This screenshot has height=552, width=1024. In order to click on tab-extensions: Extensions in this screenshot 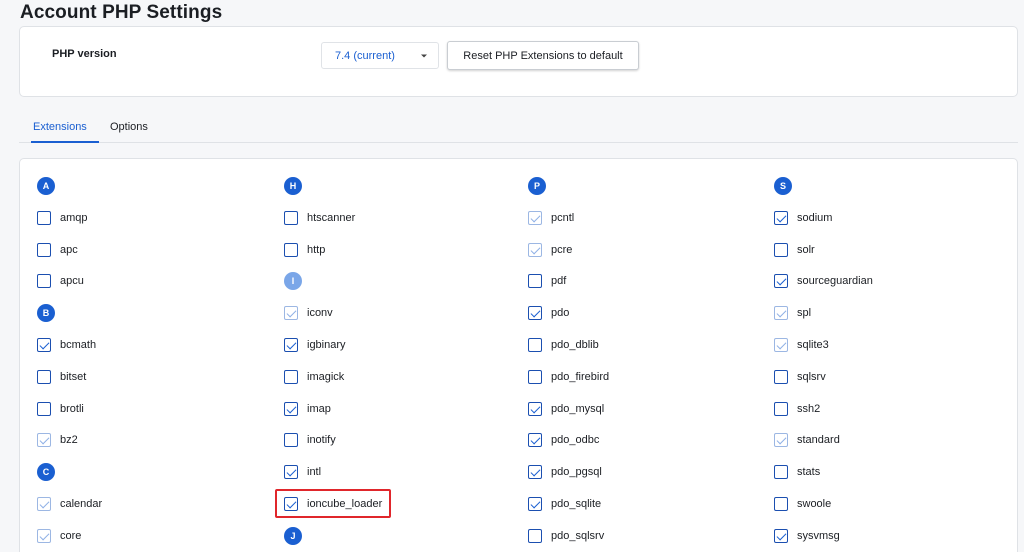, I will do `click(65, 132)`.